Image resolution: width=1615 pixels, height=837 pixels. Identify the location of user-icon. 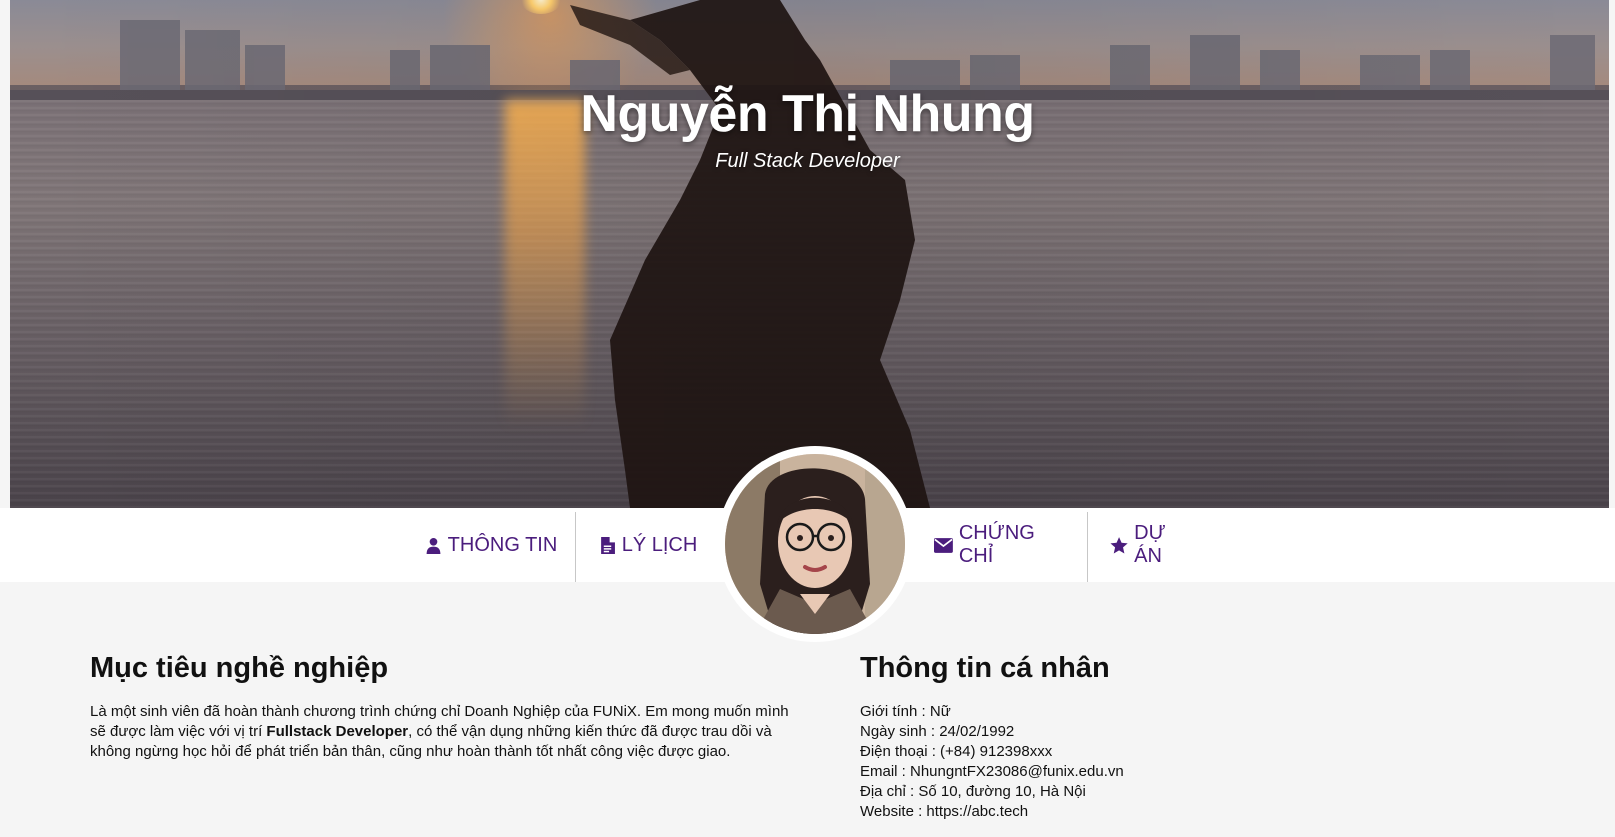
(433, 545).